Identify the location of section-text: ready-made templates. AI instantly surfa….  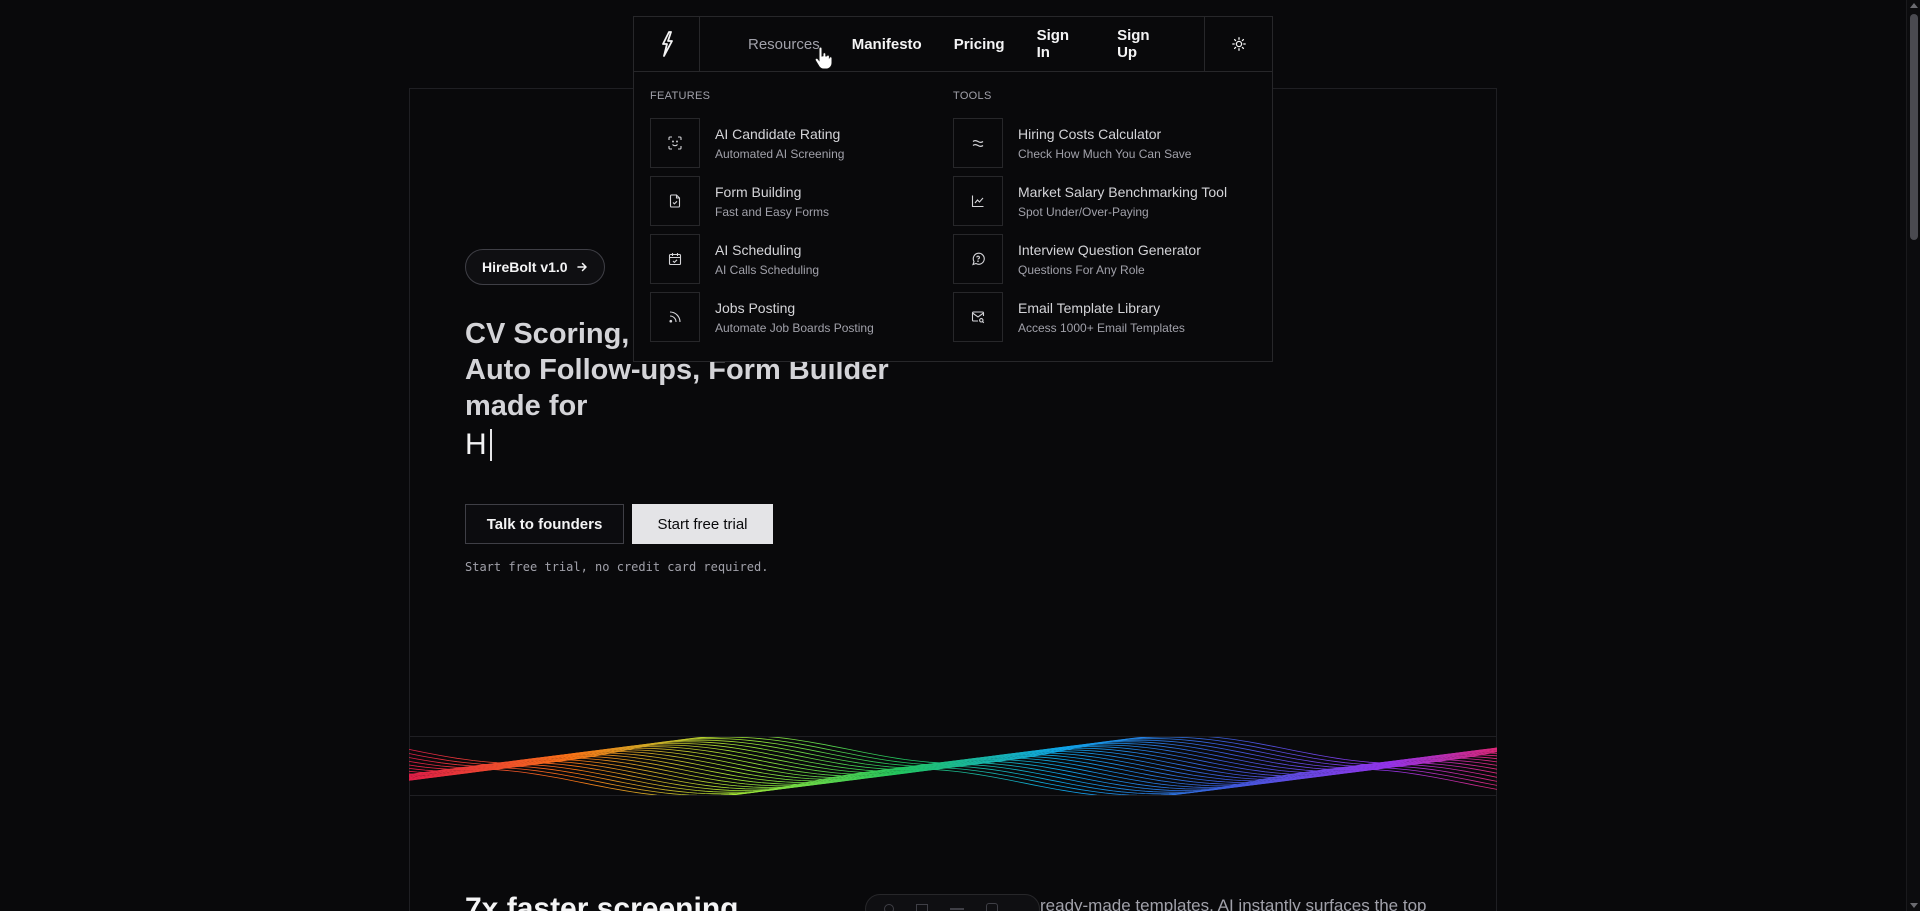
(1233, 903).